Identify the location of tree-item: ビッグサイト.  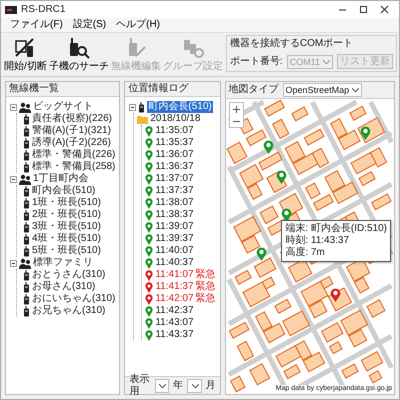
(63, 107).